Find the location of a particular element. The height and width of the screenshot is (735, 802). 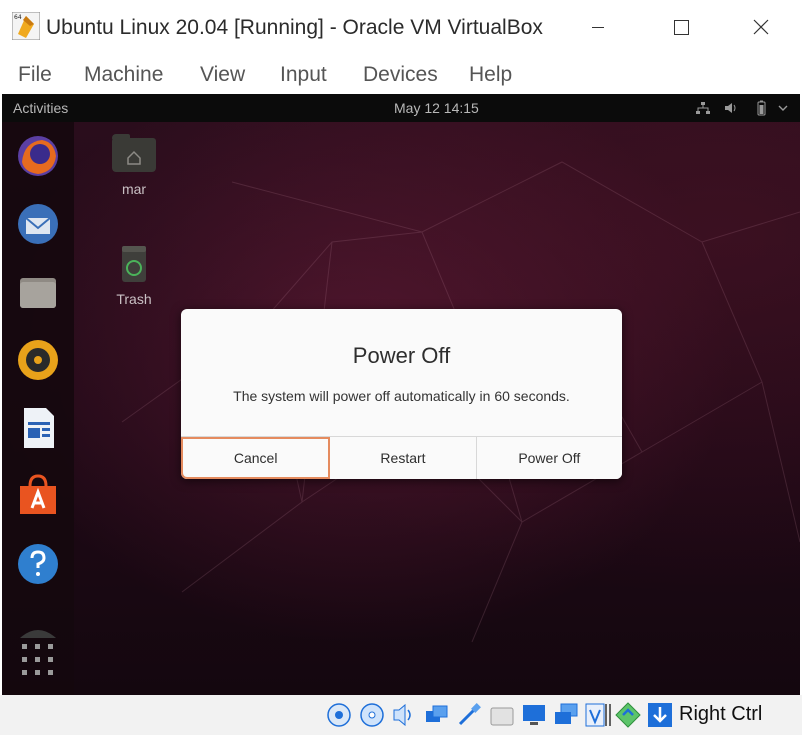

clock: May 12 14:15 is located at coordinates (436, 108).